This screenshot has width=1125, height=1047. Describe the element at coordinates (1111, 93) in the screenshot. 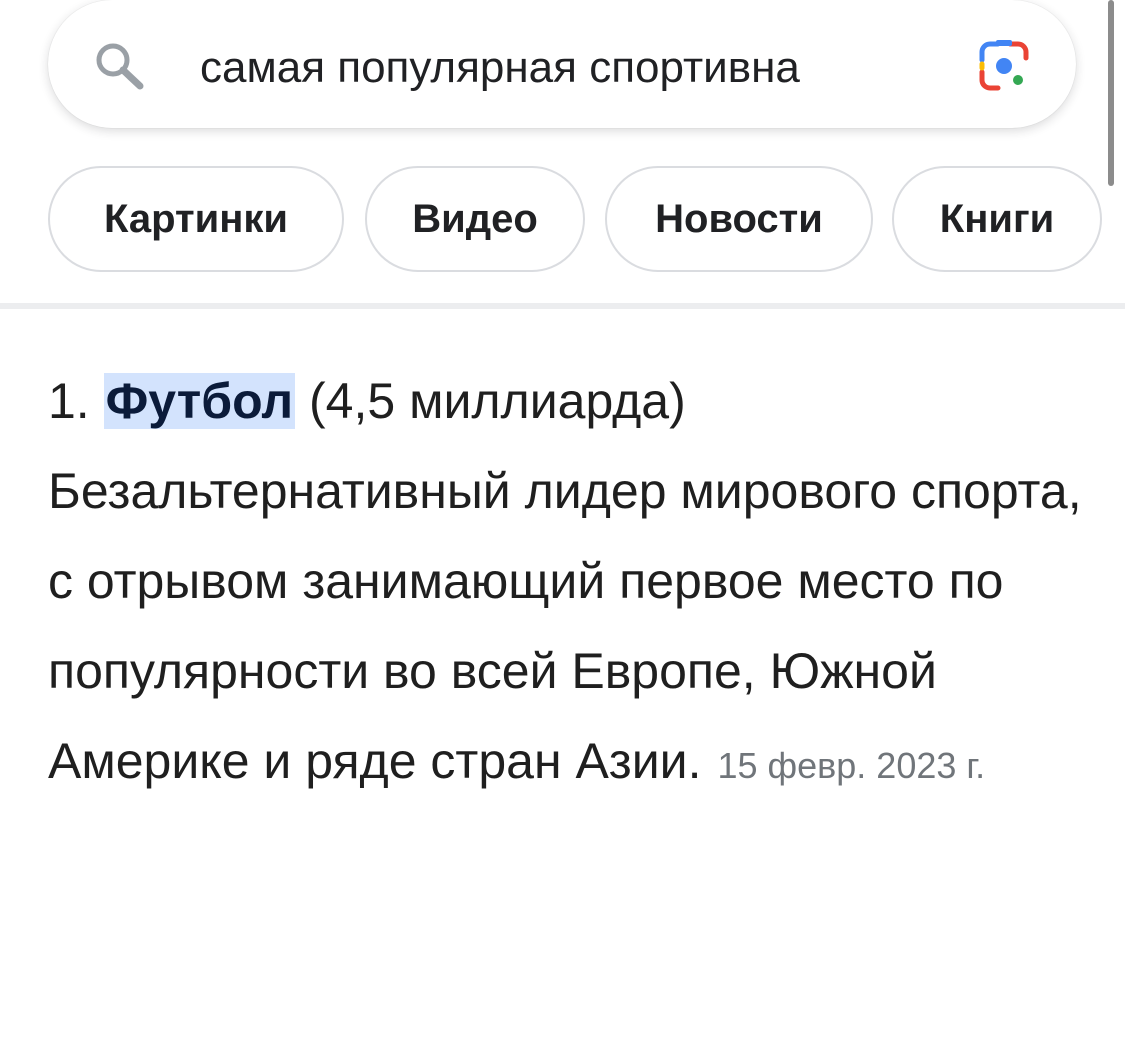

I see `scrollbar` at that location.